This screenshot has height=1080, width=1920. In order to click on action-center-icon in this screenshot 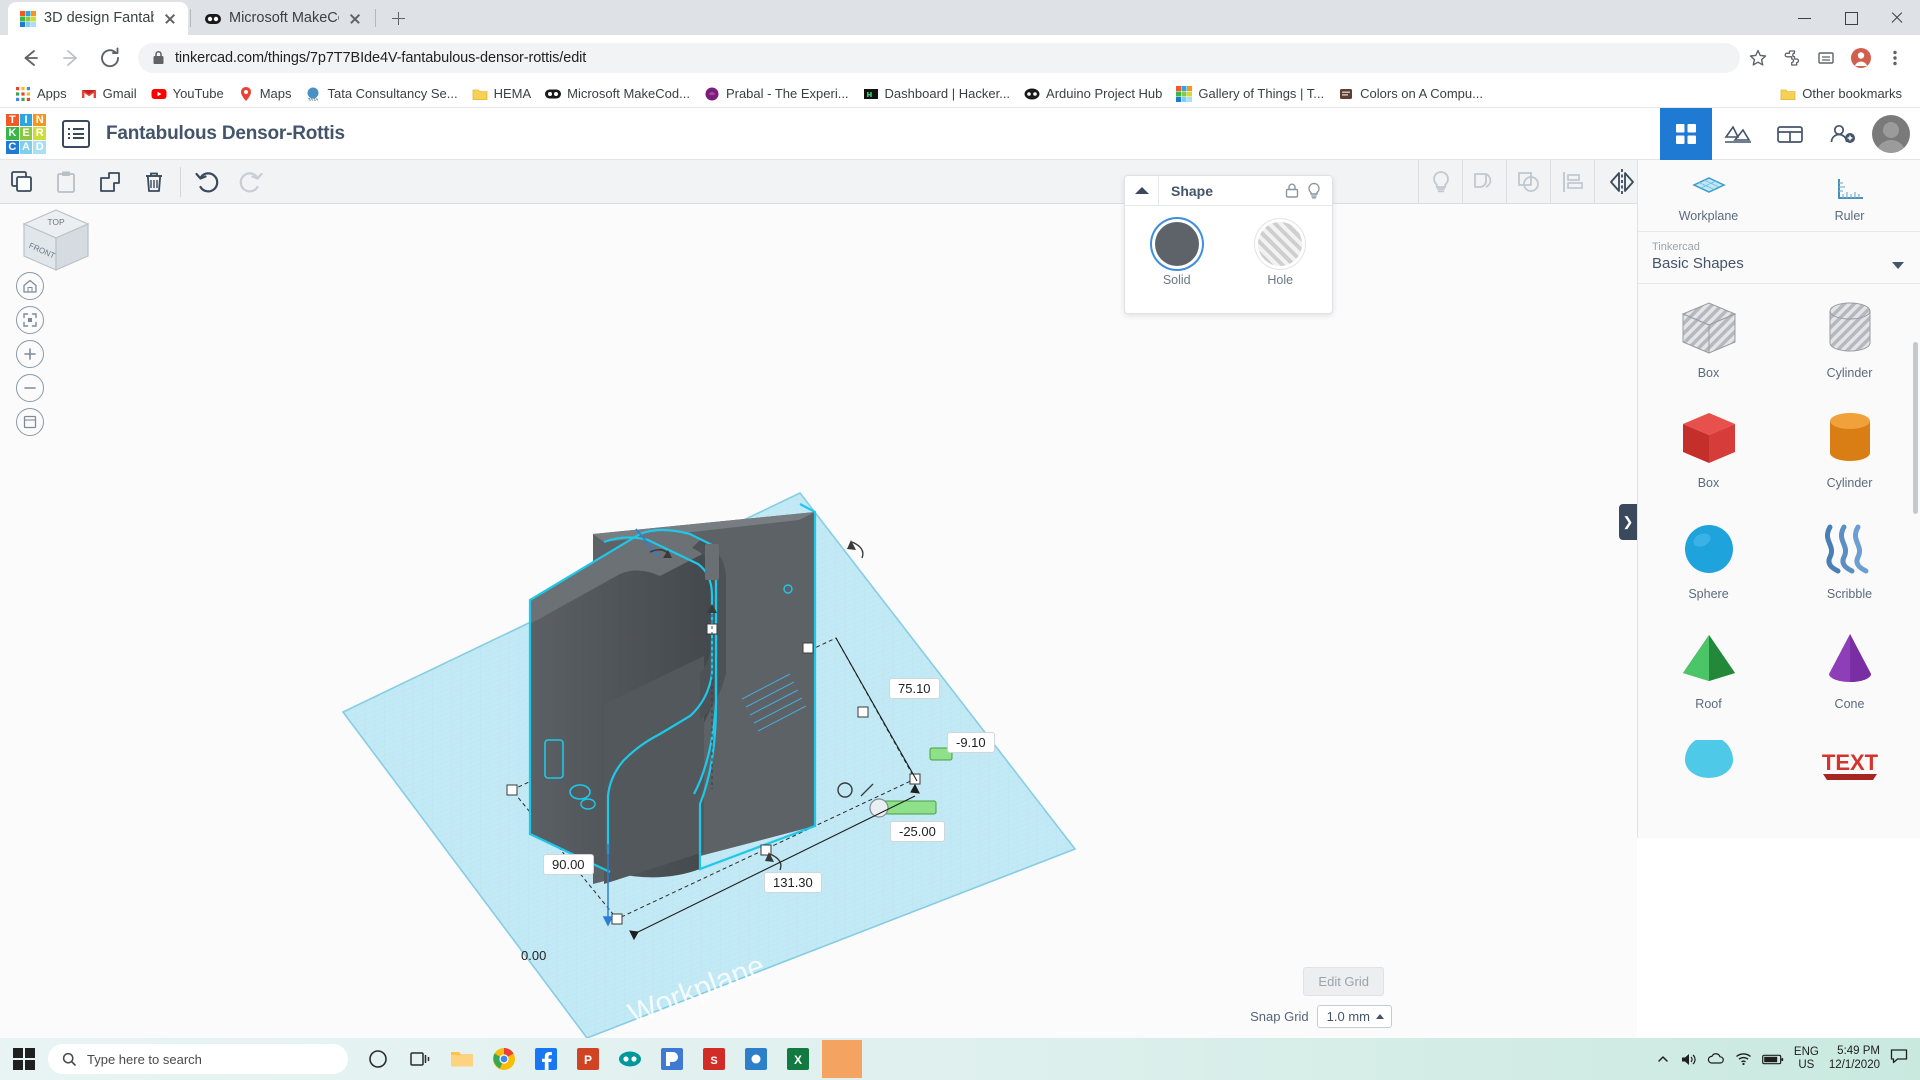, I will do `click(1901, 1059)`.